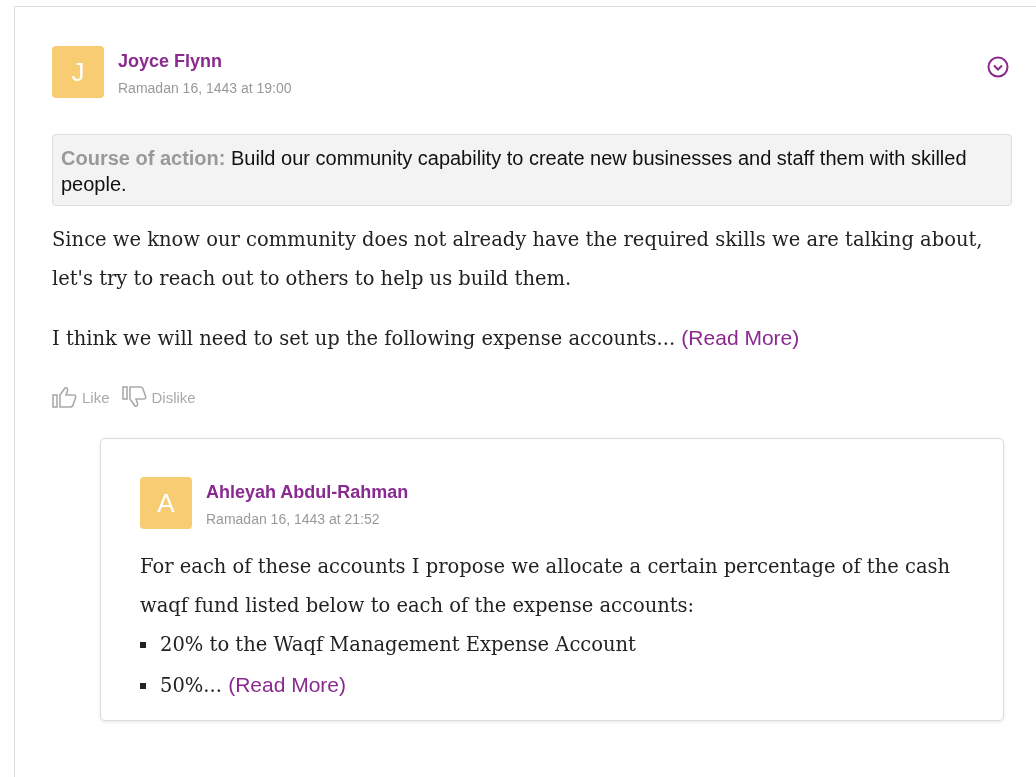 The height and width of the screenshot is (777, 1036). Describe the element at coordinates (205, 88) in the screenshot. I see `post-date: Ramadan 16, 1443 at 19:00` at that location.